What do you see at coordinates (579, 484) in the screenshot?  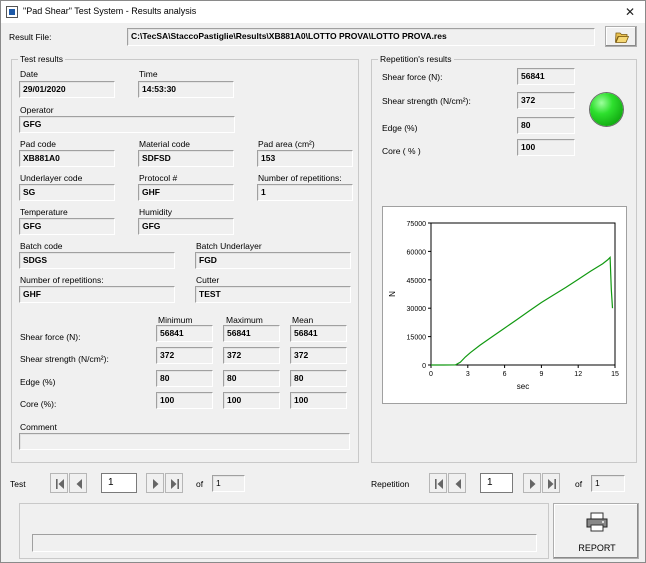 I see `repetition-of-label: of` at bounding box center [579, 484].